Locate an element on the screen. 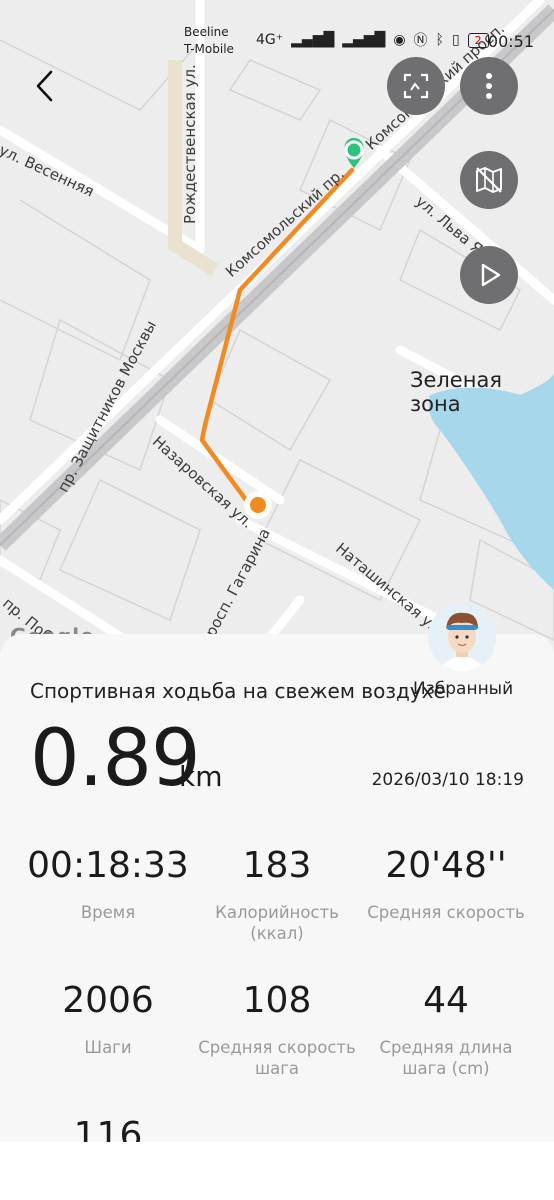  stat-label: Средняя длина шага (cm) is located at coordinates (446, 1058).